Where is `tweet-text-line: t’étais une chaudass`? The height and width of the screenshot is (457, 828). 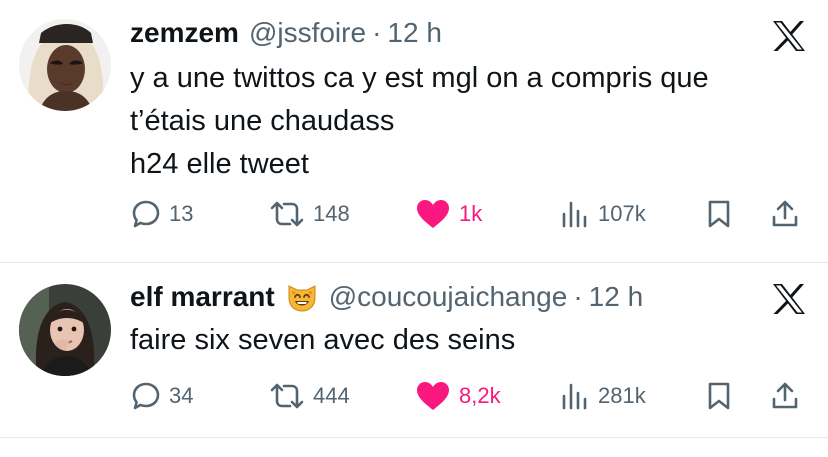
tweet-text-line: t’étais une chaudass is located at coordinates (262, 121).